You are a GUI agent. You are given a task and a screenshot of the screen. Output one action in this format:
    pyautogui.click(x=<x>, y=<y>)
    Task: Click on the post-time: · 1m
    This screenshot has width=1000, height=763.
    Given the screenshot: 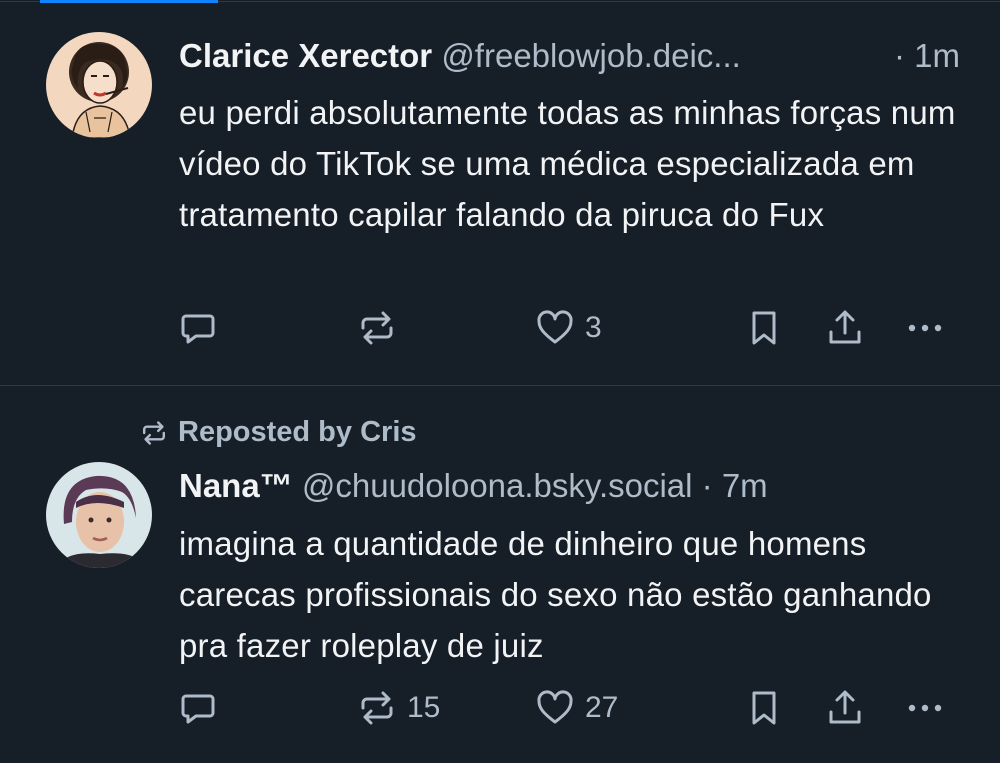 What is the action you would take?
    pyautogui.click(x=927, y=56)
    